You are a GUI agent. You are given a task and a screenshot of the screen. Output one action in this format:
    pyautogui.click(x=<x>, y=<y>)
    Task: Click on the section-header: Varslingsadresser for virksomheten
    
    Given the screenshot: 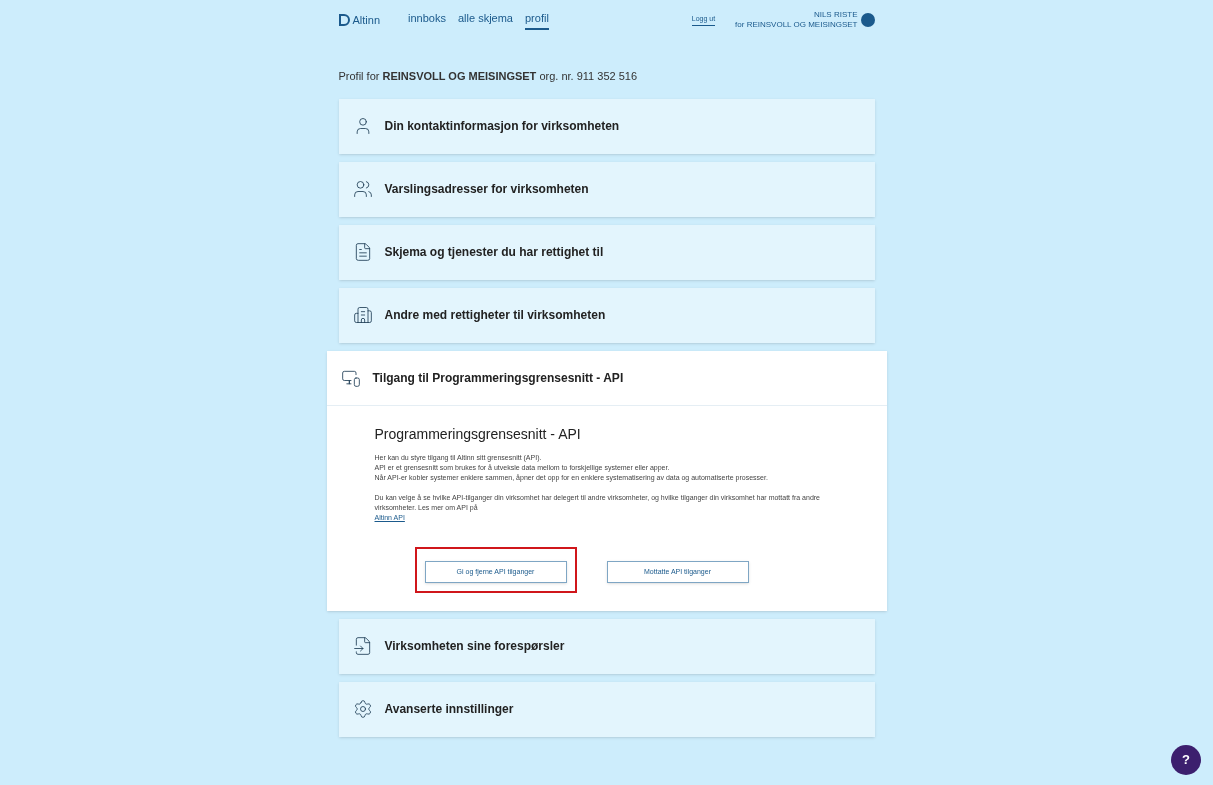 What is the action you would take?
    pyautogui.click(x=606, y=189)
    